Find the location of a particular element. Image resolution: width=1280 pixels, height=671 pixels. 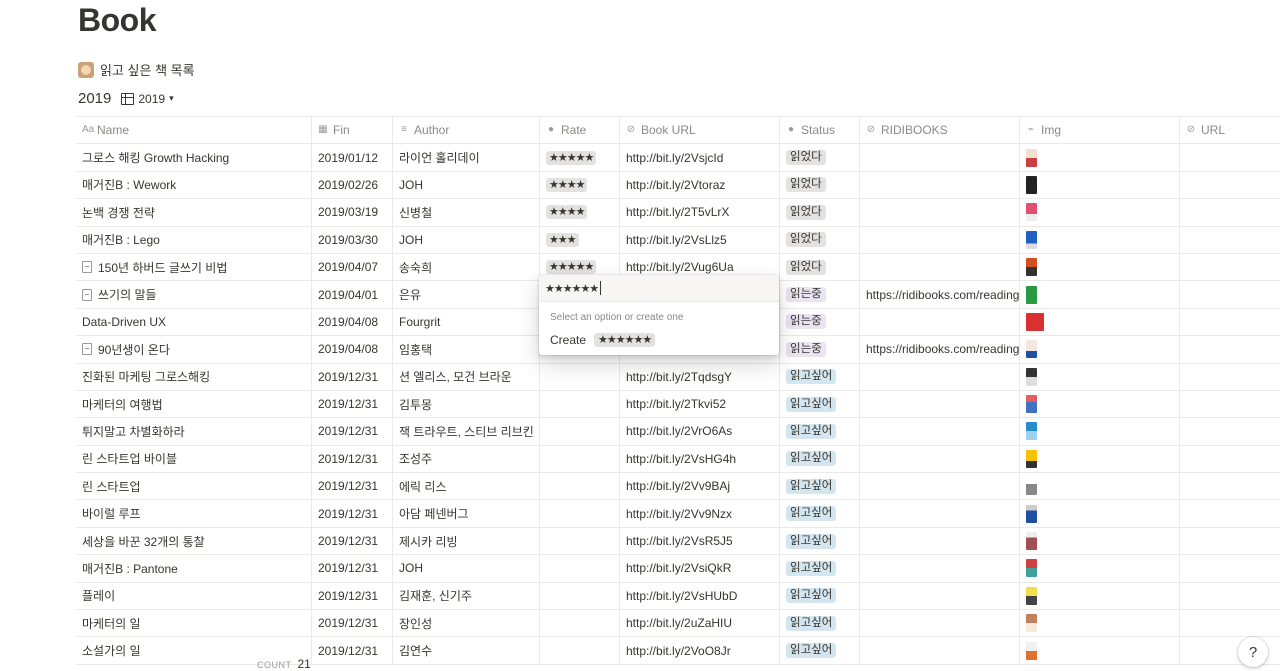

name-cell: 매거진B : Pantone is located at coordinates (194, 568).